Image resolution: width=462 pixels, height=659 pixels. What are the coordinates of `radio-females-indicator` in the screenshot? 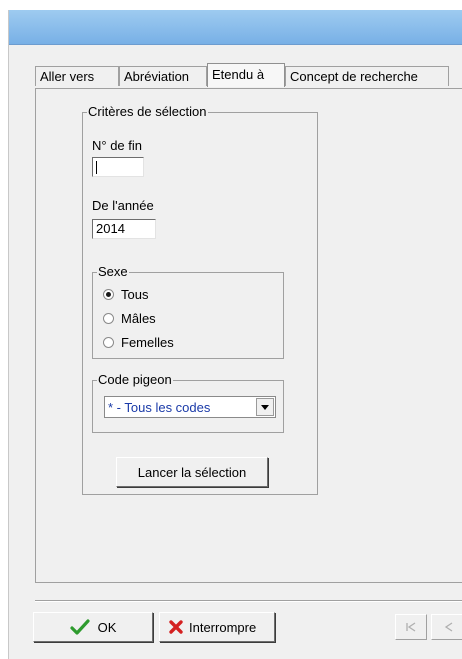 It's located at (108, 342).